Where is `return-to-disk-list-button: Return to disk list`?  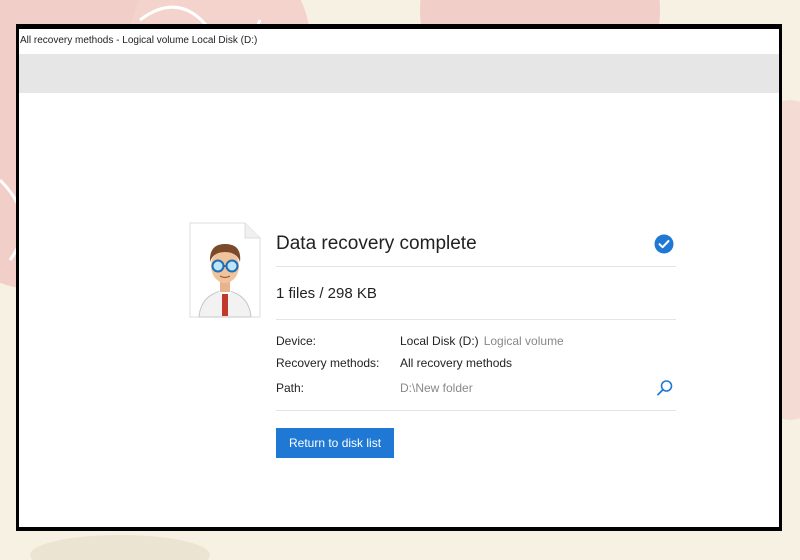
return-to-disk-list-button: Return to disk list is located at coordinates (335, 443).